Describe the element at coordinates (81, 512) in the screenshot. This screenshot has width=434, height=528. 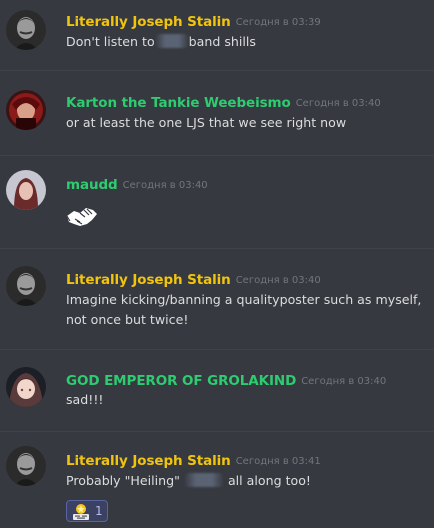
I see `you-tried-icon` at that location.